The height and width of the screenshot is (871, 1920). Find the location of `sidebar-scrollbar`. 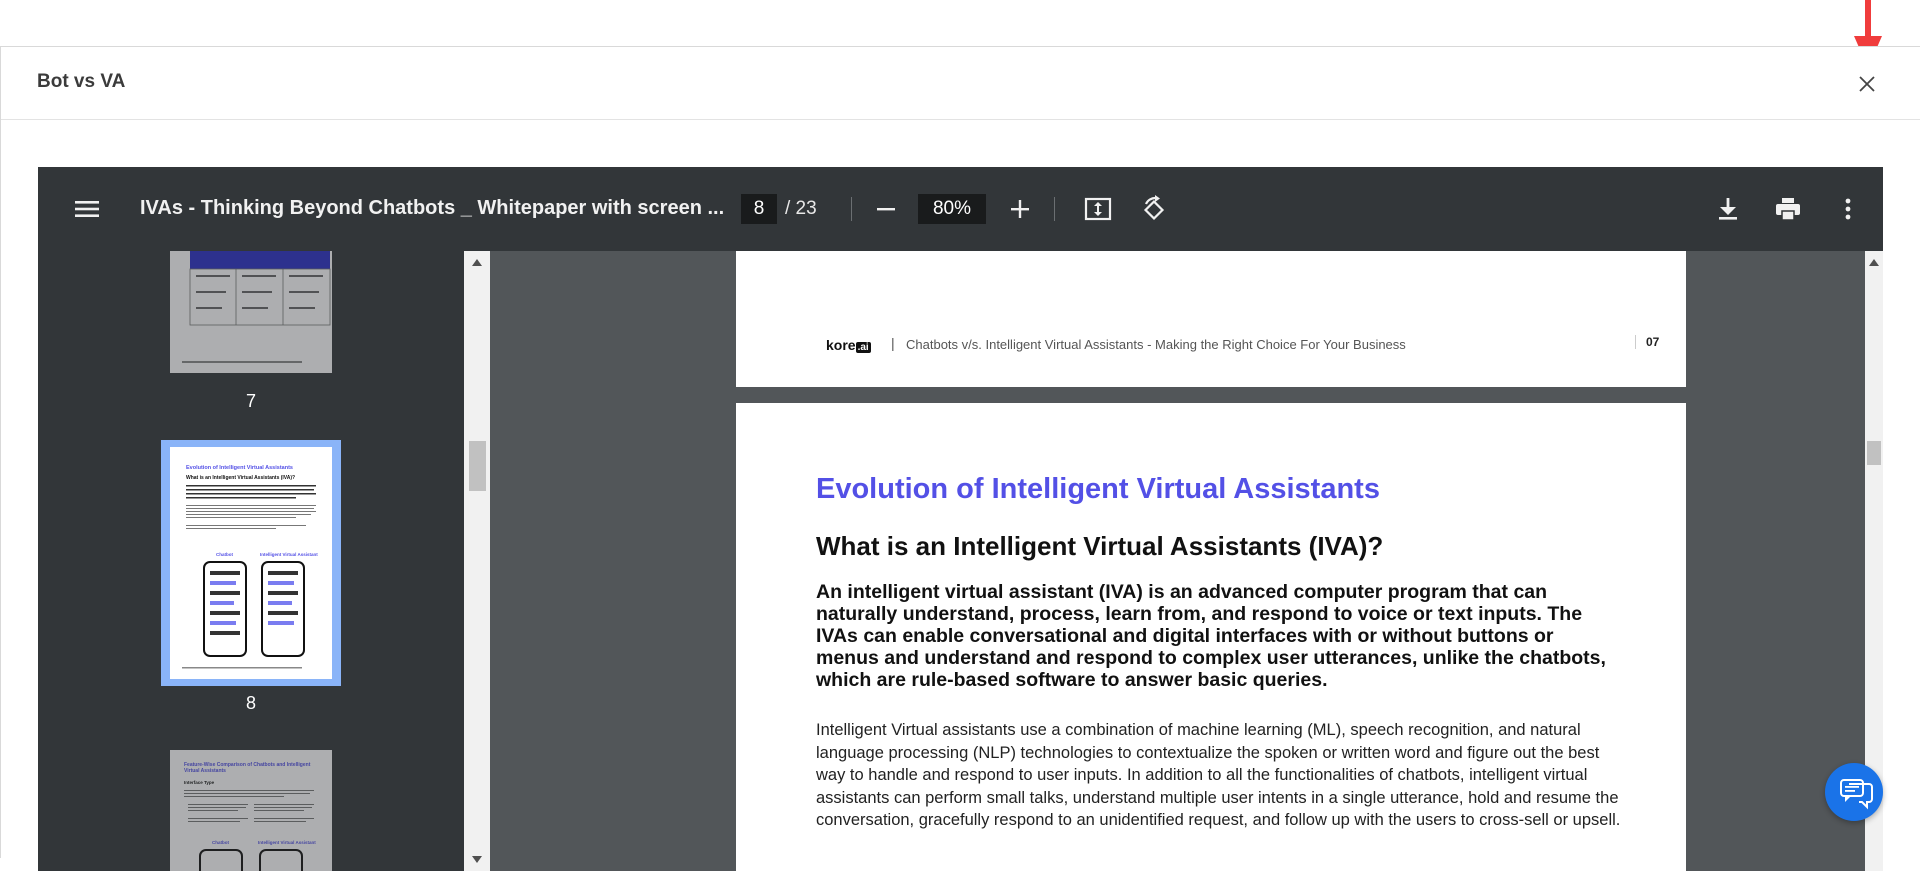

sidebar-scrollbar is located at coordinates (477, 561).